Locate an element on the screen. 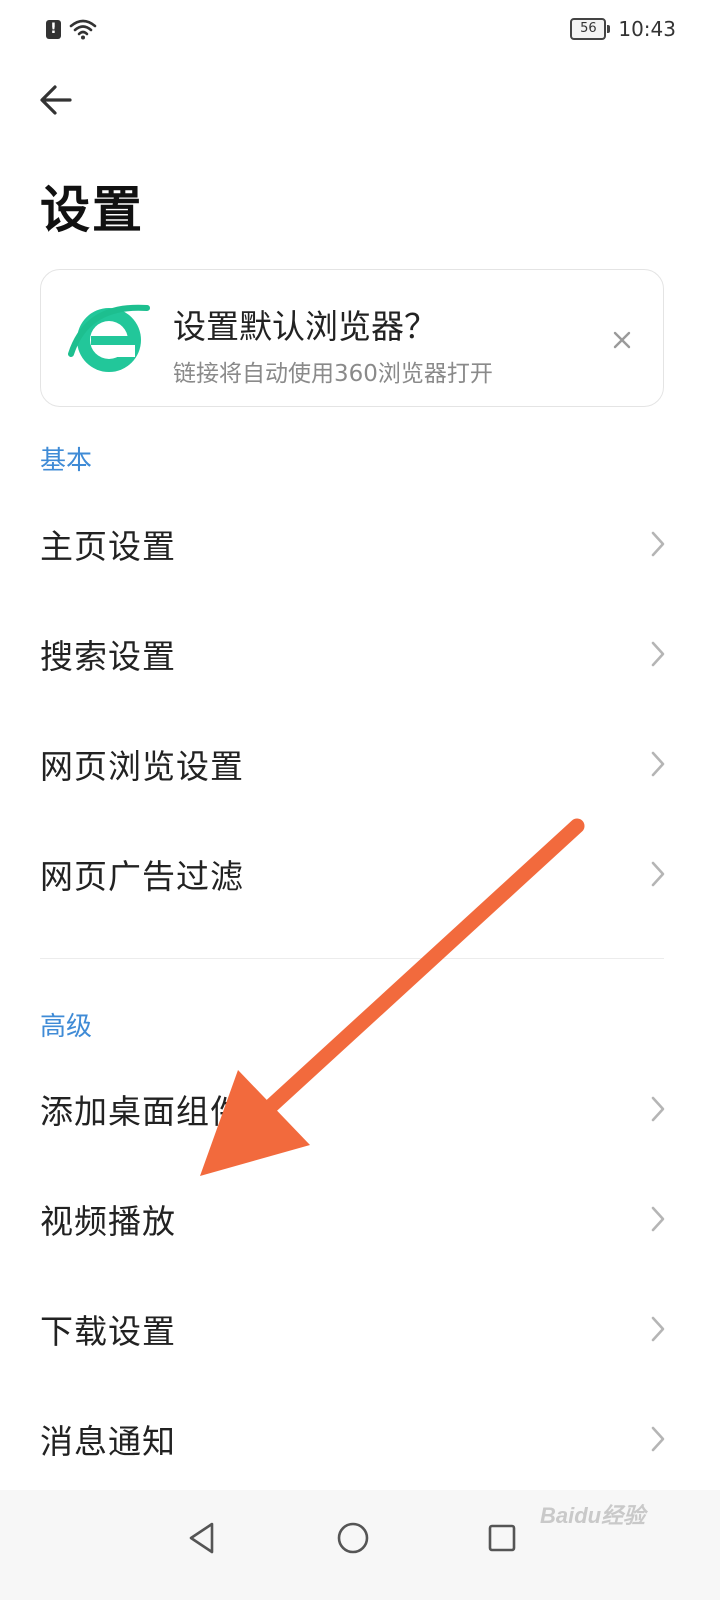  recents-square-icon is located at coordinates (502, 1538).